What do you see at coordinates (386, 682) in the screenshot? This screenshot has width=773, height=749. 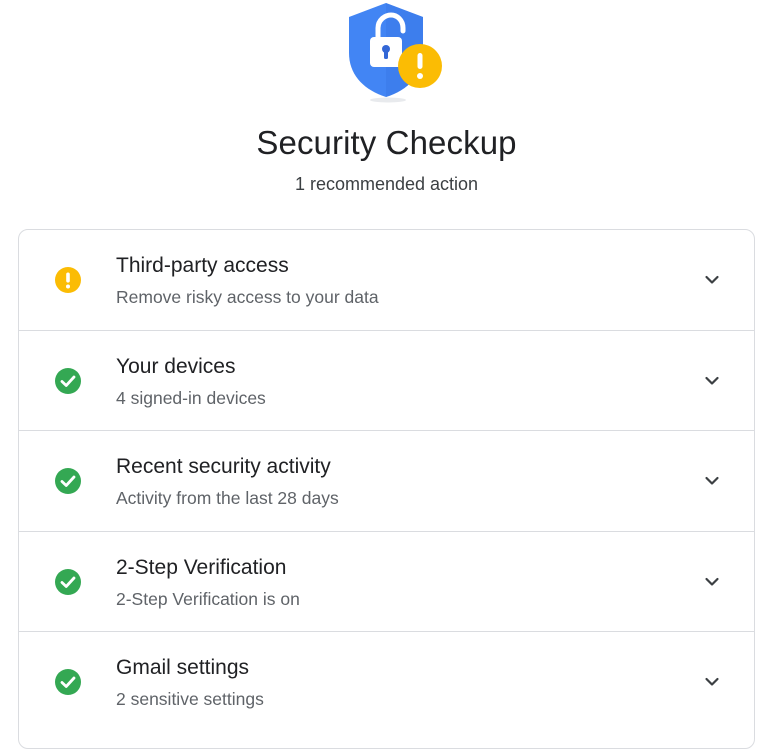 I see `list-item-gmail-settings: Gmail settings 2 sensitive settings` at bounding box center [386, 682].